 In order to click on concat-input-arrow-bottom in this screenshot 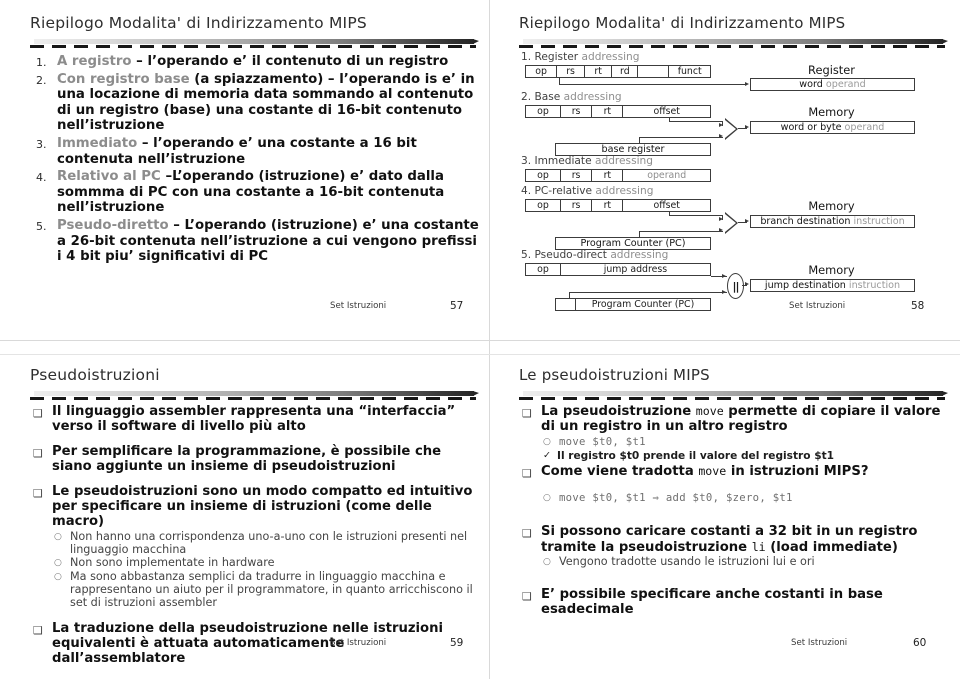, I will do `click(724, 292)`.